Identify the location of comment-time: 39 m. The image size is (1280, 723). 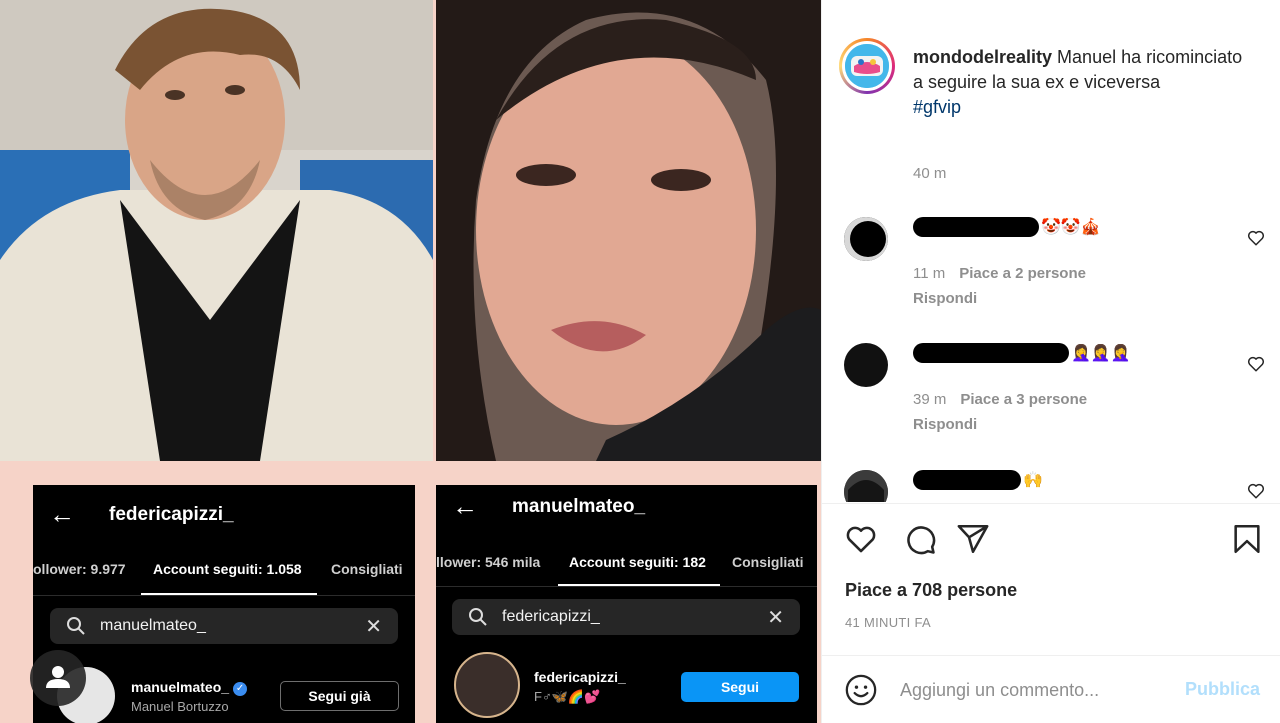
(930, 399).